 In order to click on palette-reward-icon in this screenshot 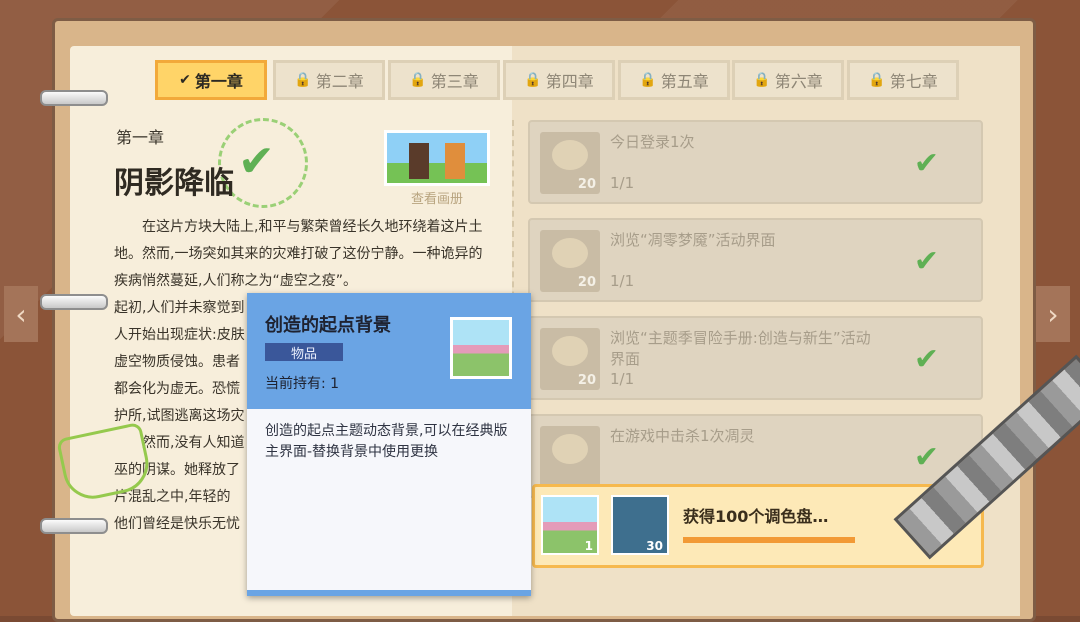, I will do `click(570, 457)`.